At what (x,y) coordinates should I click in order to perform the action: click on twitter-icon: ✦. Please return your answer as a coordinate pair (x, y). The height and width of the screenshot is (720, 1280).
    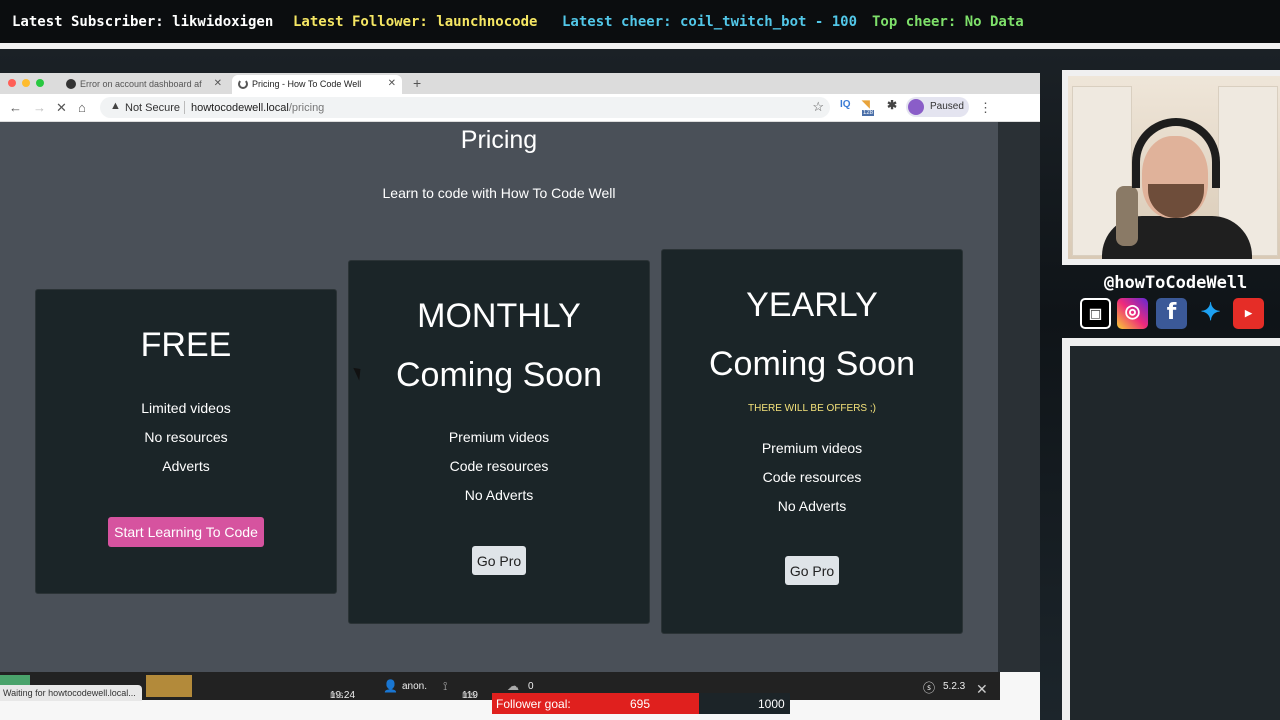
    Looking at the image, I should click on (1210, 312).